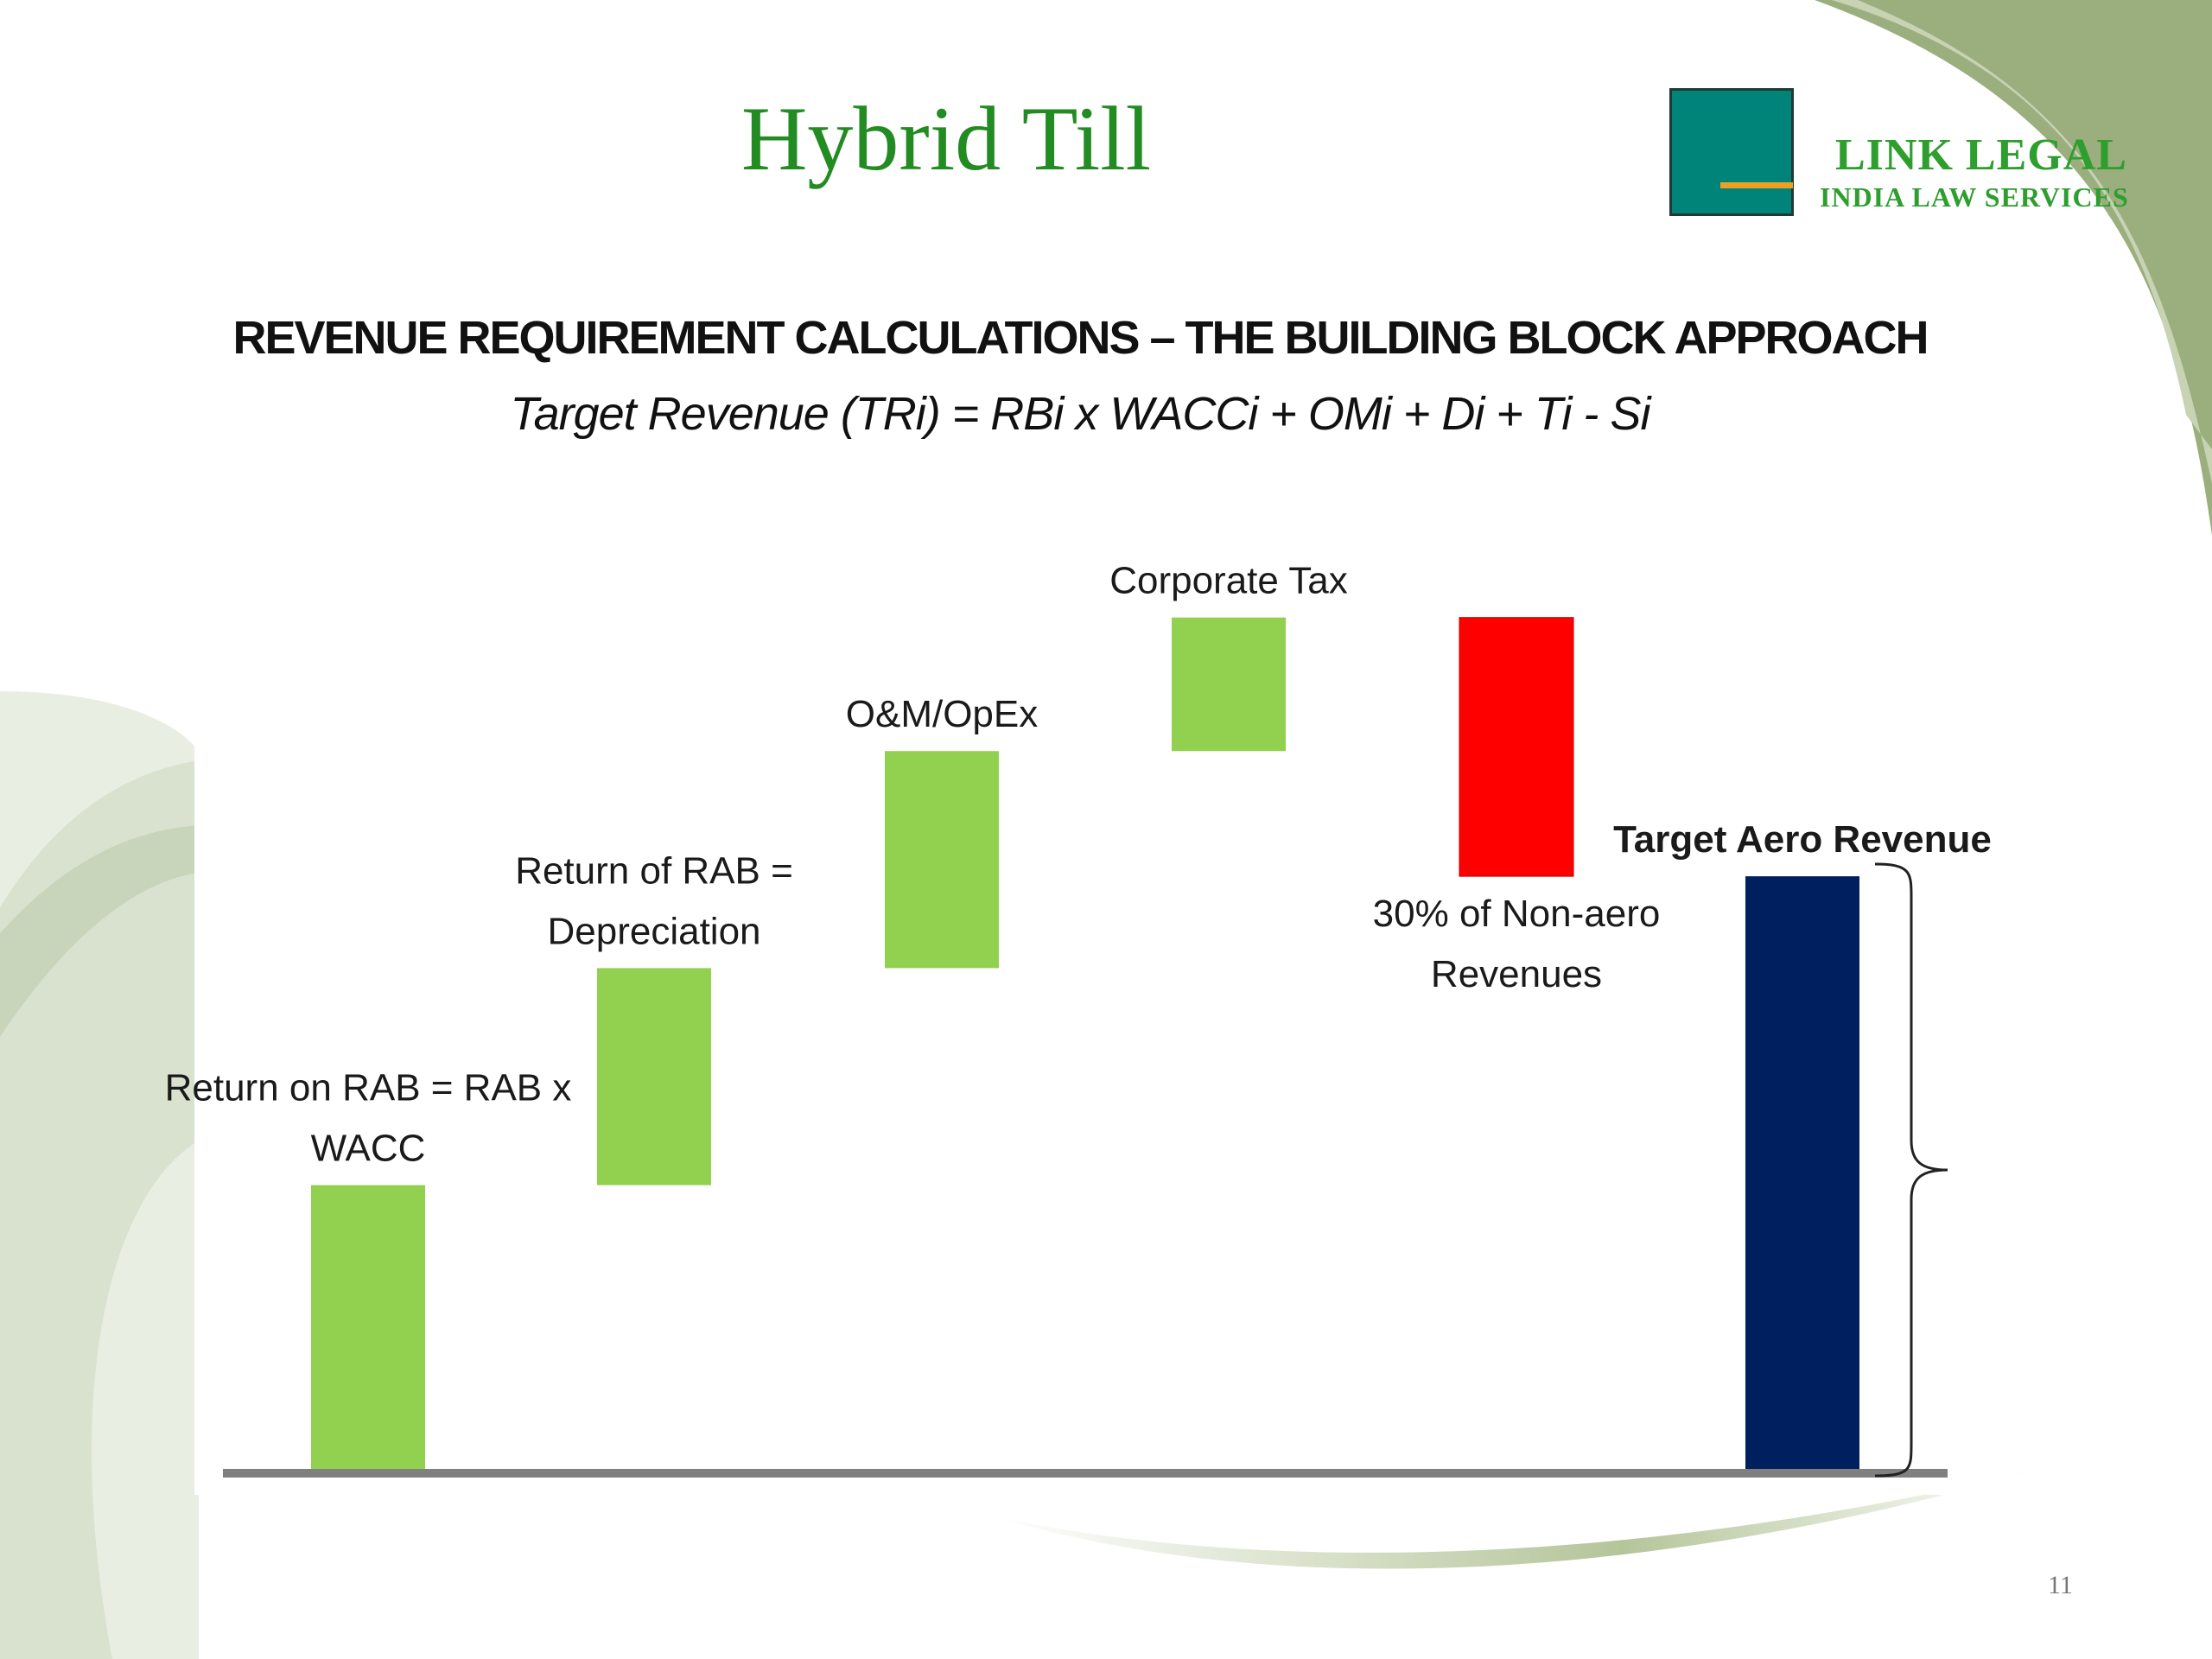  I want to click on bar-1-label-line-1: Return on RAB = RAB x, so click(368, 1088).